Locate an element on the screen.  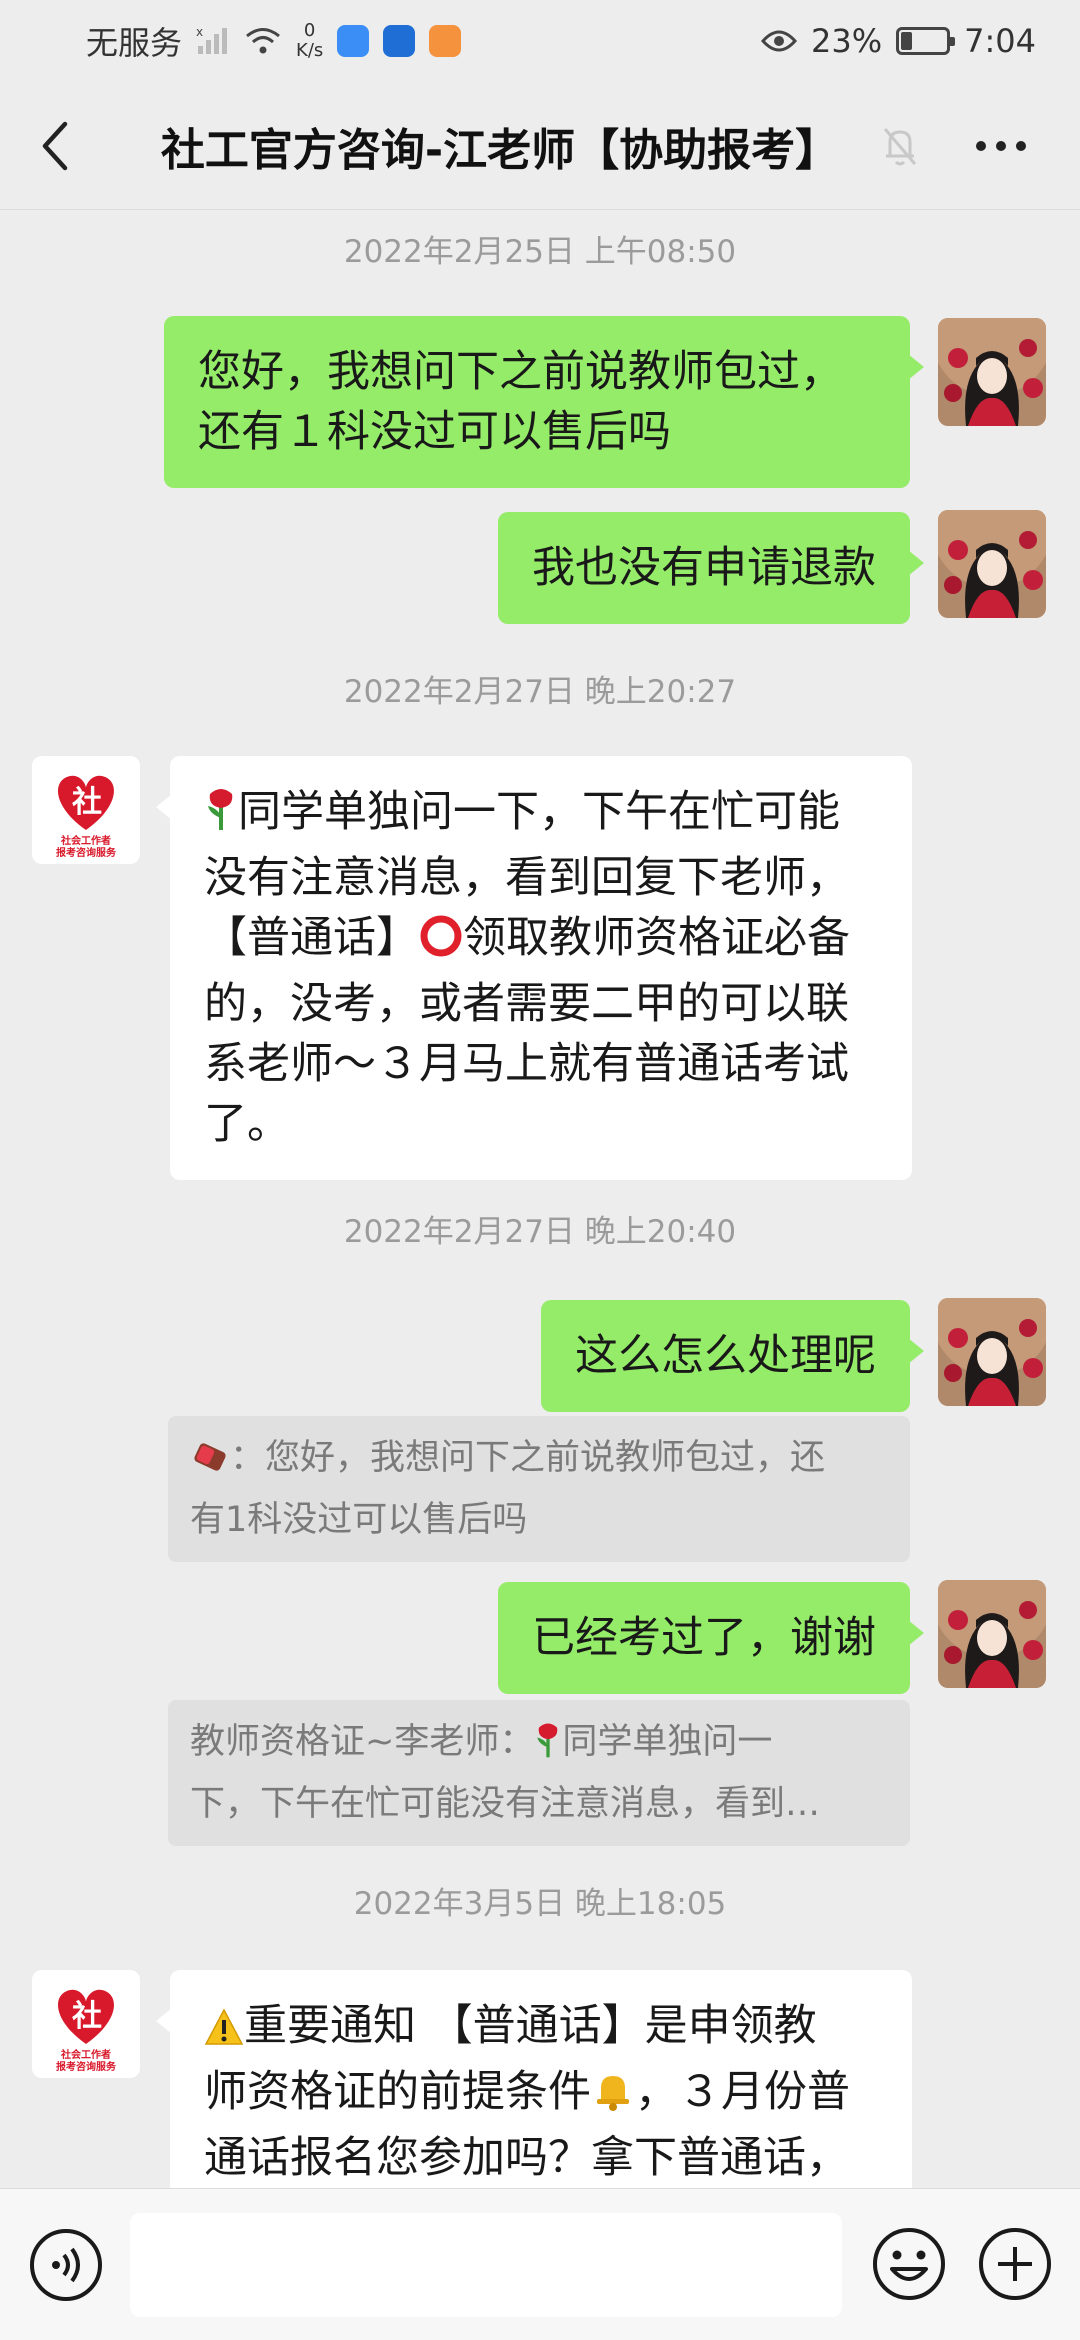
quote-text: 教师资格证~李老师： is located at coordinates (362, 1742).